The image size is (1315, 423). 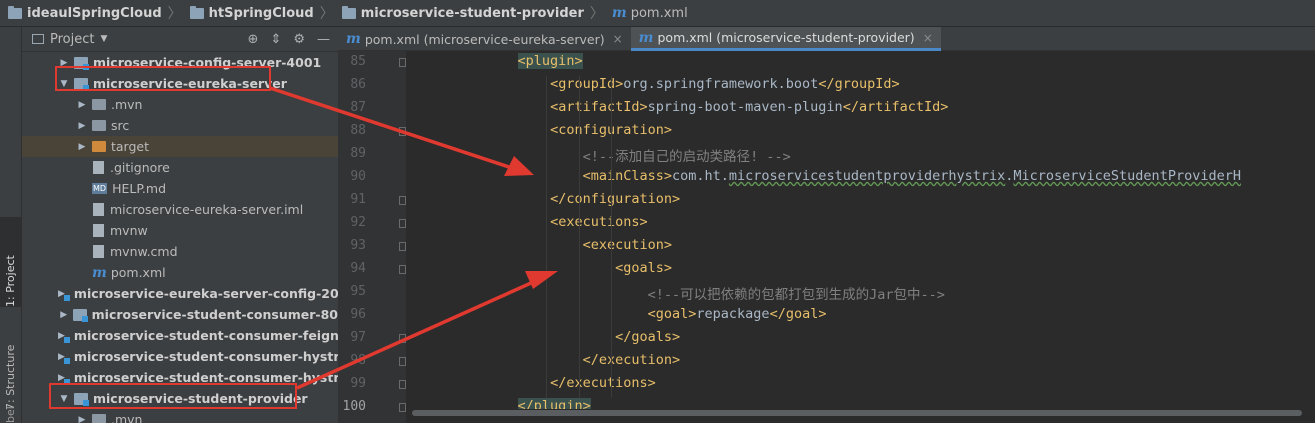 I want to click on project-view-selector: Project, so click(x=72, y=39).